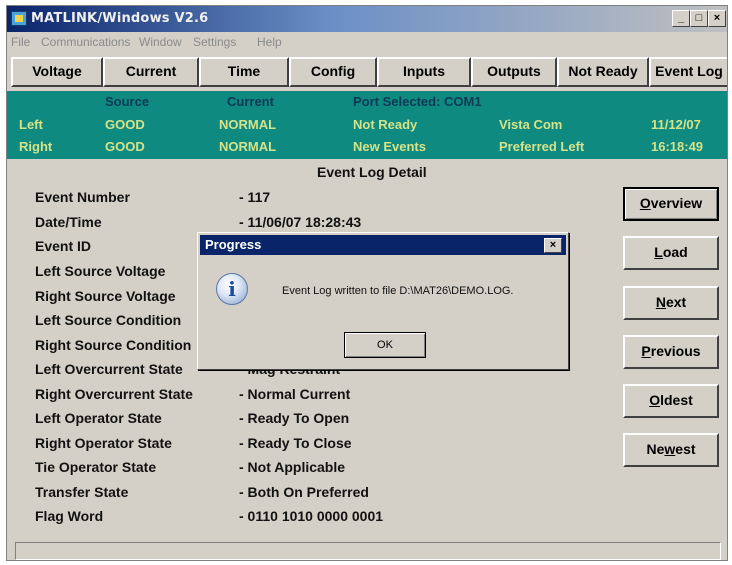  Describe the element at coordinates (250, 101) in the screenshot. I see `current-header: Current` at that location.